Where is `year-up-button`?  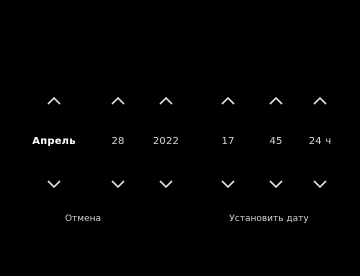 year-up-button is located at coordinates (166, 100).